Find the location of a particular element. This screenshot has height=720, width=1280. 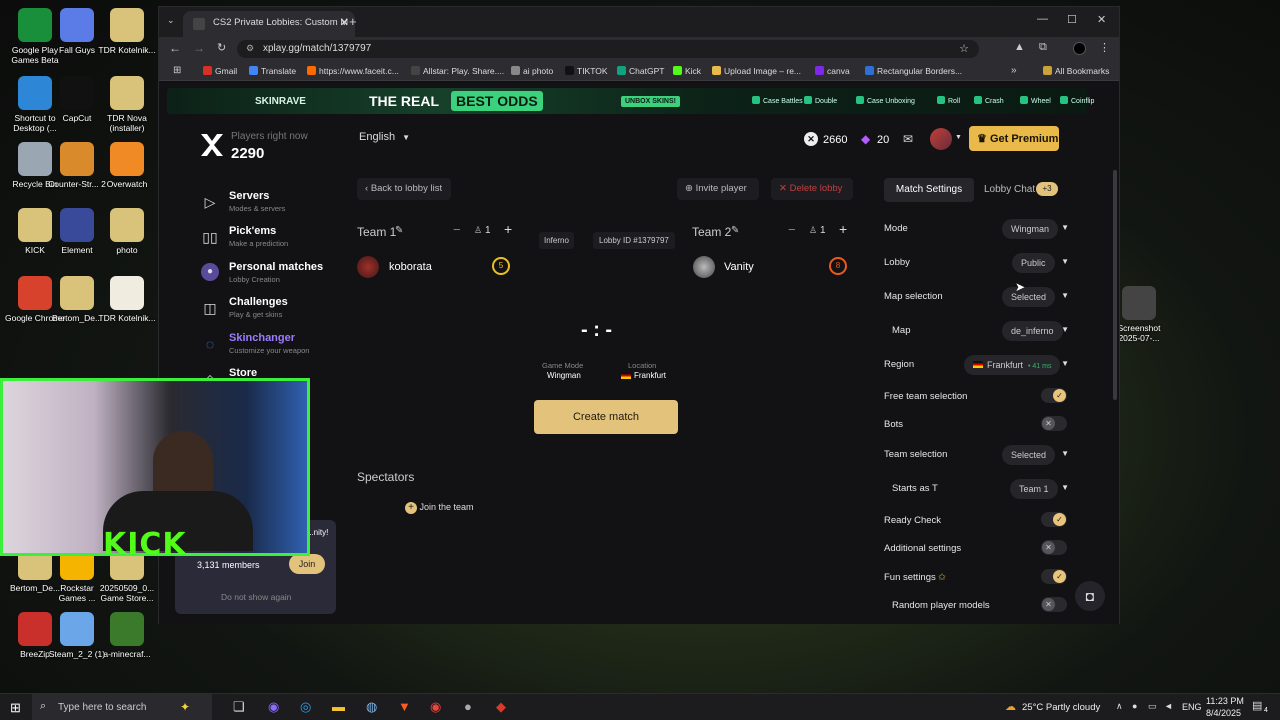

sidebar-item: ● Personal matches Lobby Creation is located at coordinates (269, 275).